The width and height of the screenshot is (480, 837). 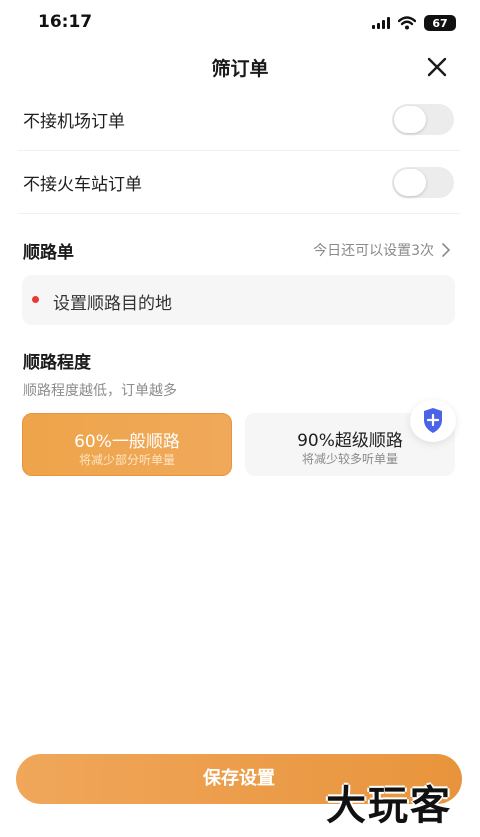 I want to click on chevron-right-icon, so click(x=446, y=250).